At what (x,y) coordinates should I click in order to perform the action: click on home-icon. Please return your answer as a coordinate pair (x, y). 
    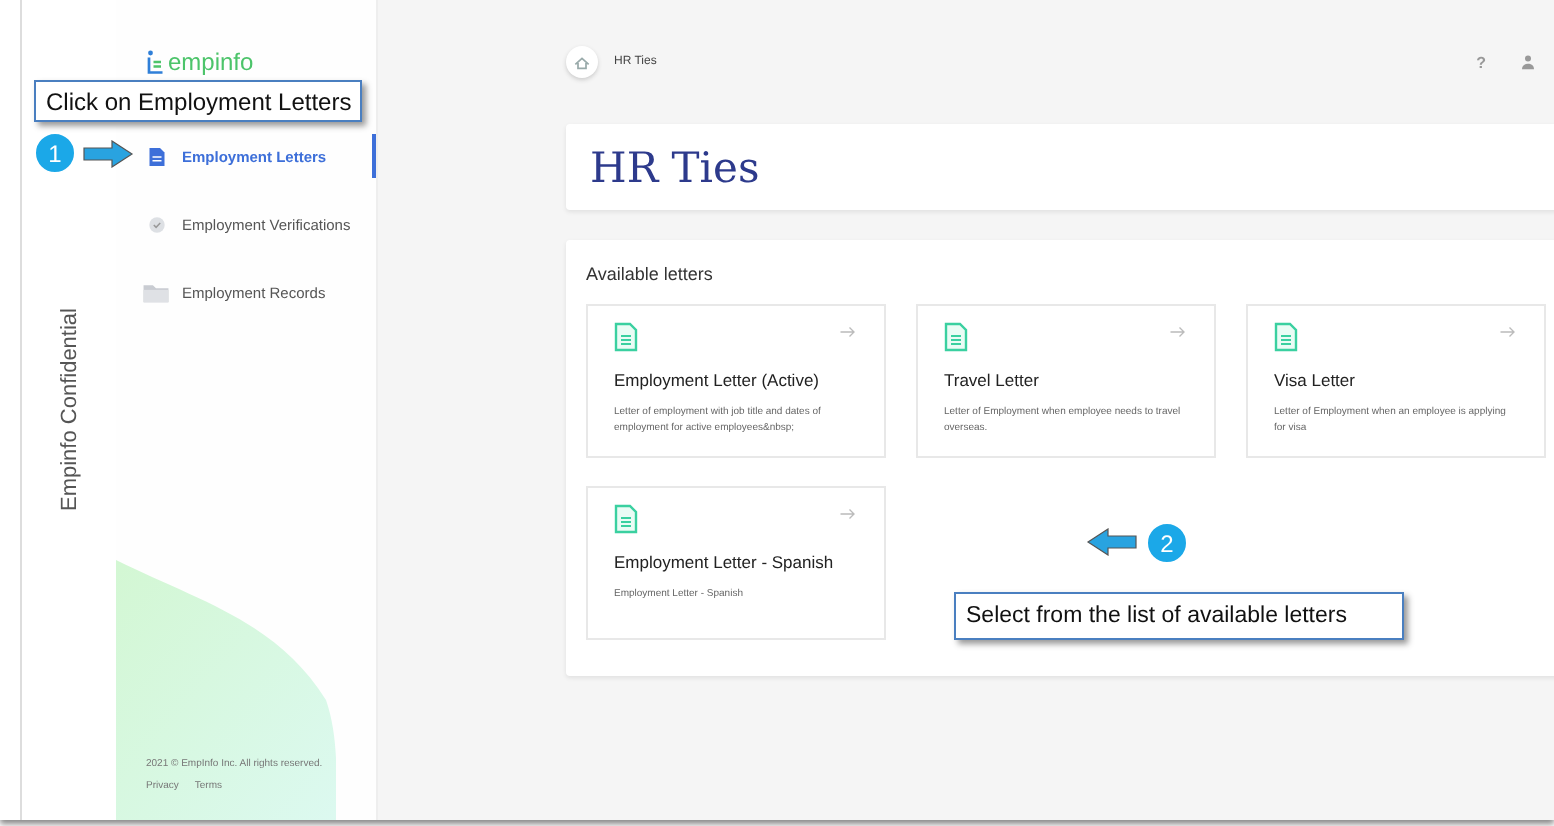
    Looking at the image, I should click on (582, 62).